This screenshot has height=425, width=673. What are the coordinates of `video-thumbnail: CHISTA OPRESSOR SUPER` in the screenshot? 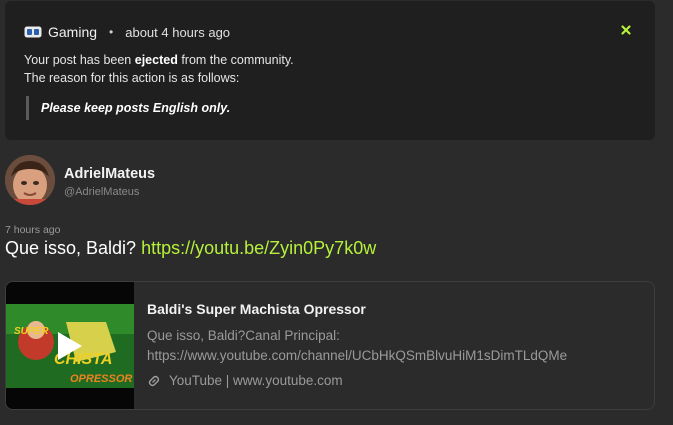 It's located at (70, 345).